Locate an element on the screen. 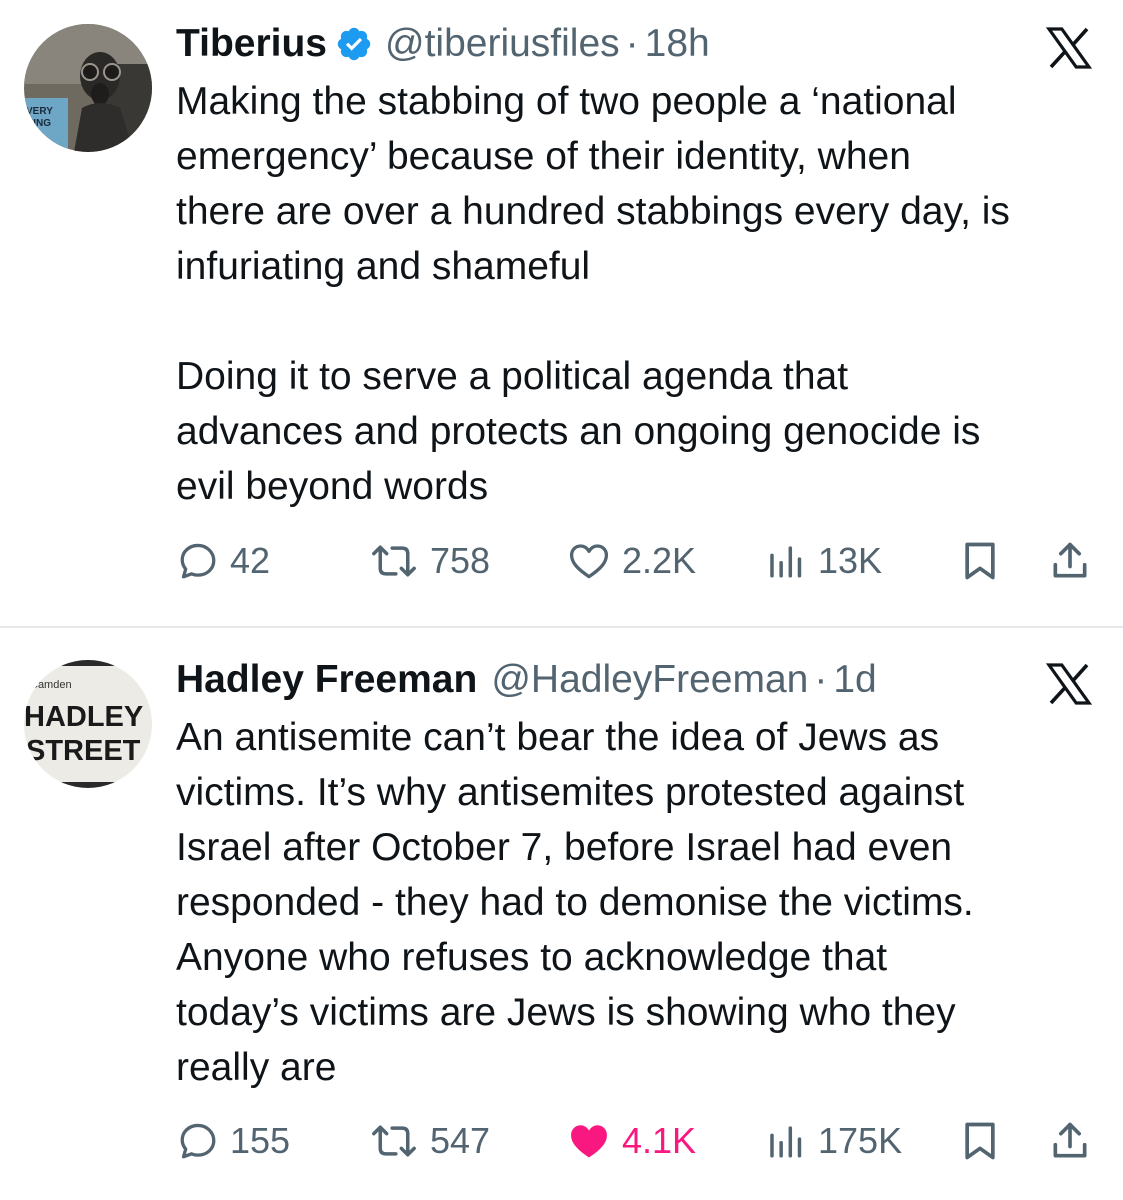 This screenshot has width=1123, height=1200. avatar-book-text-2: HING is located at coordinates (38, 123).